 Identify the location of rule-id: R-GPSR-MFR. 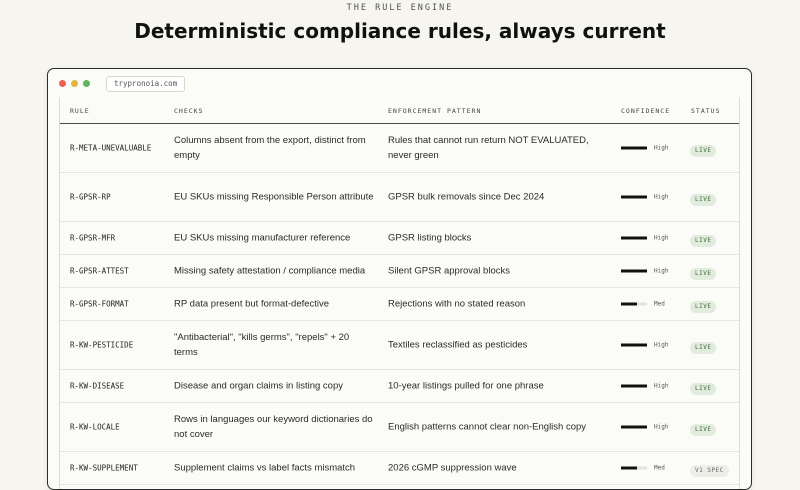
(93, 238).